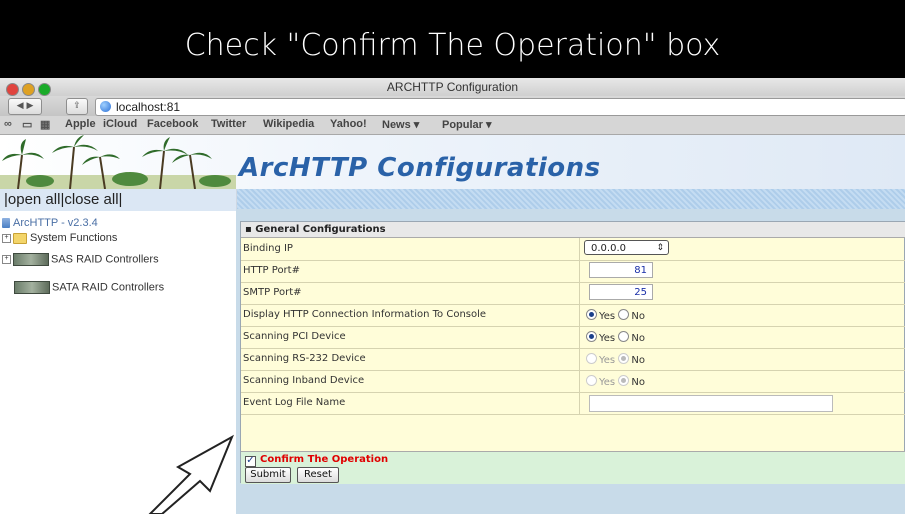 The height and width of the screenshot is (514, 905). What do you see at coordinates (711, 403) in the screenshot?
I see `event-log-file-input` at bounding box center [711, 403].